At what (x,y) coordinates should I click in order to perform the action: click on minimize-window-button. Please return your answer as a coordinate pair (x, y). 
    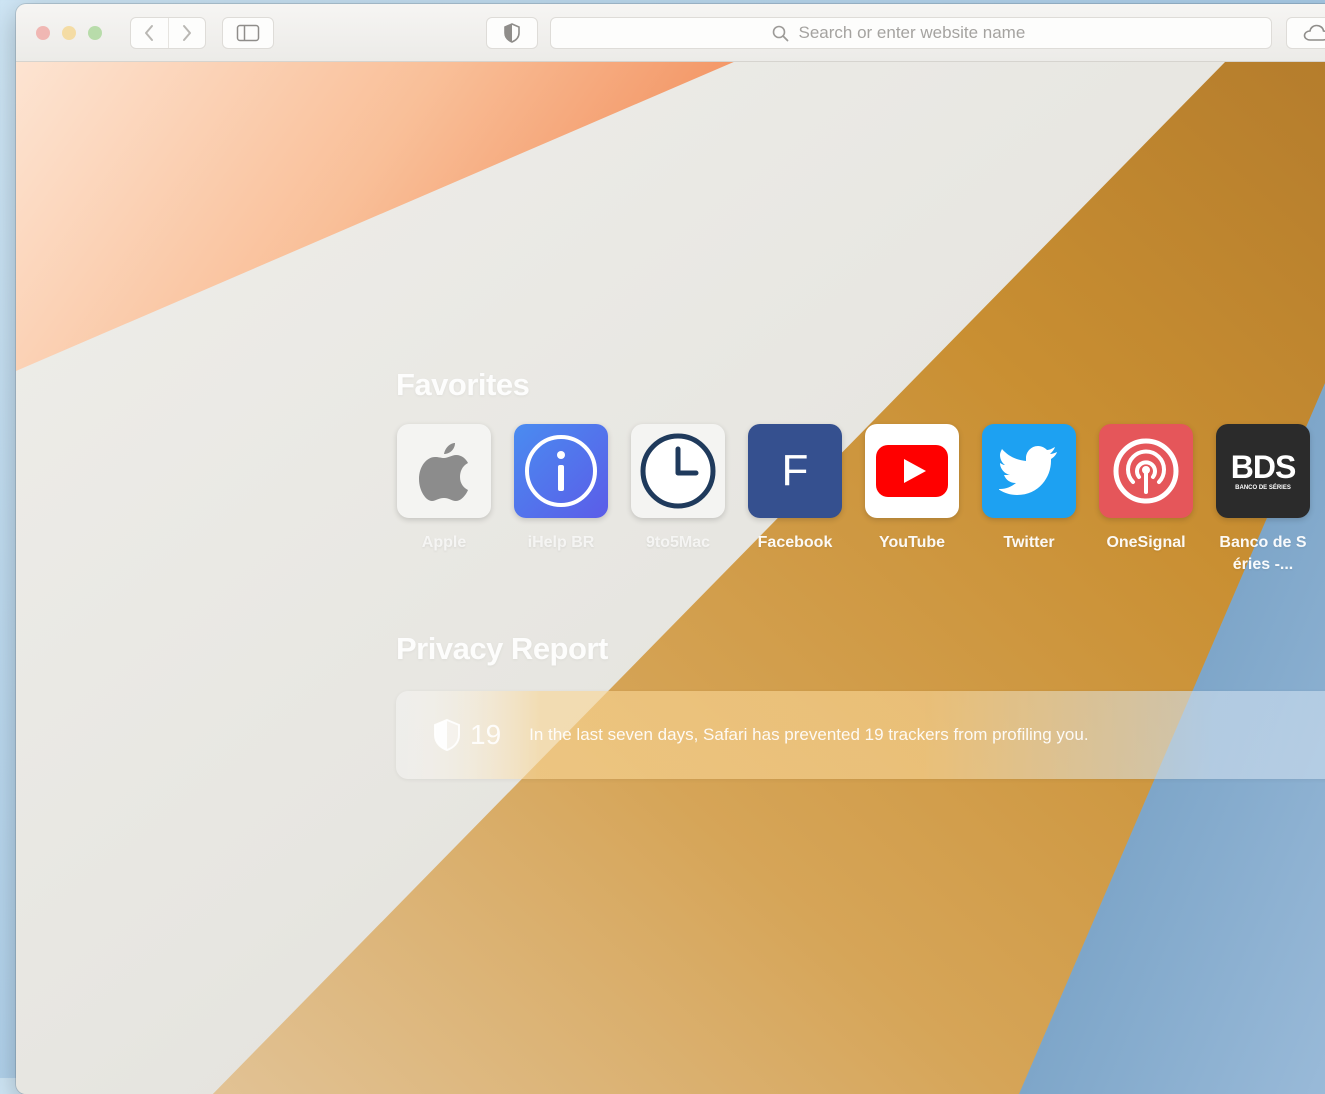
    Looking at the image, I should click on (69, 33).